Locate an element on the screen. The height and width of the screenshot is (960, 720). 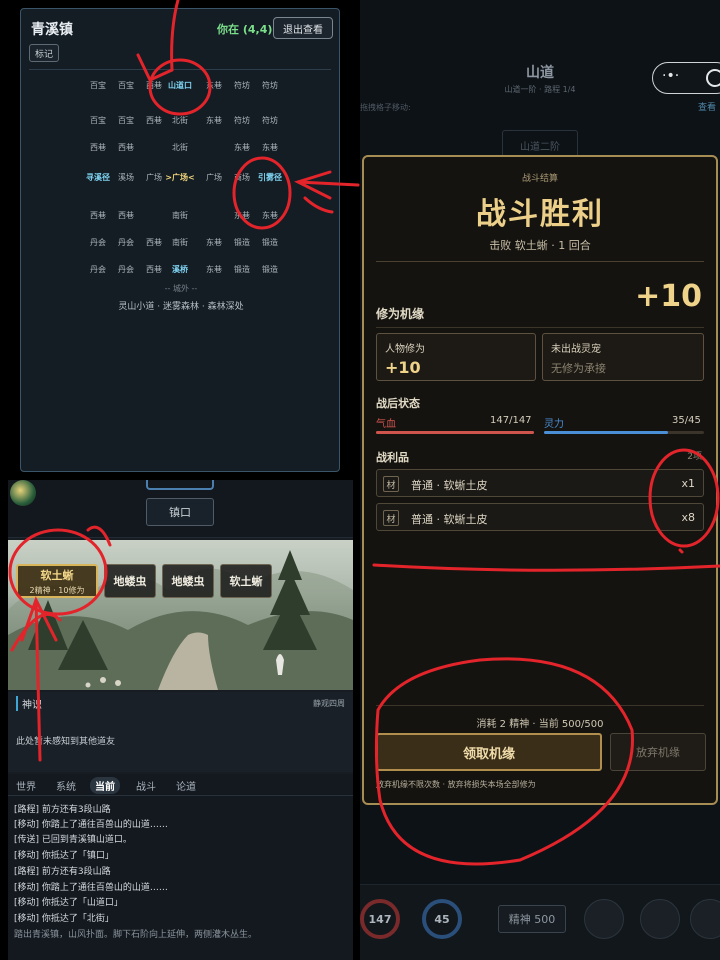
map-cell: 山道口 is located at coordinates (180, 86).